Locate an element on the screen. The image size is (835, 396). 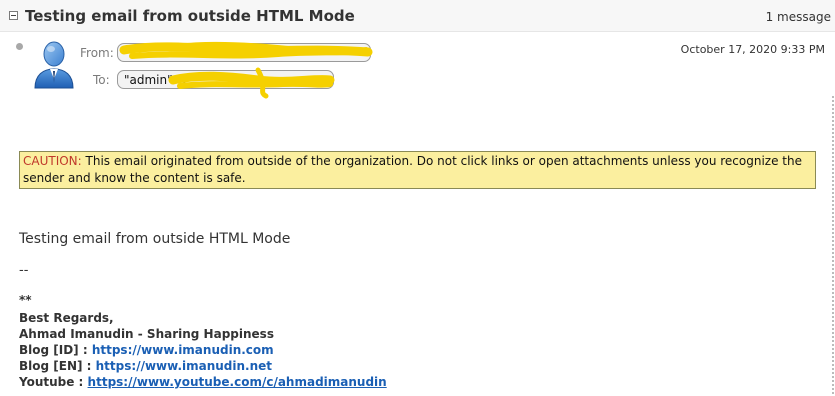
youtube-link: https://www.youtube.com/c/ahmadimanudin is located at coordinates (237, 382).